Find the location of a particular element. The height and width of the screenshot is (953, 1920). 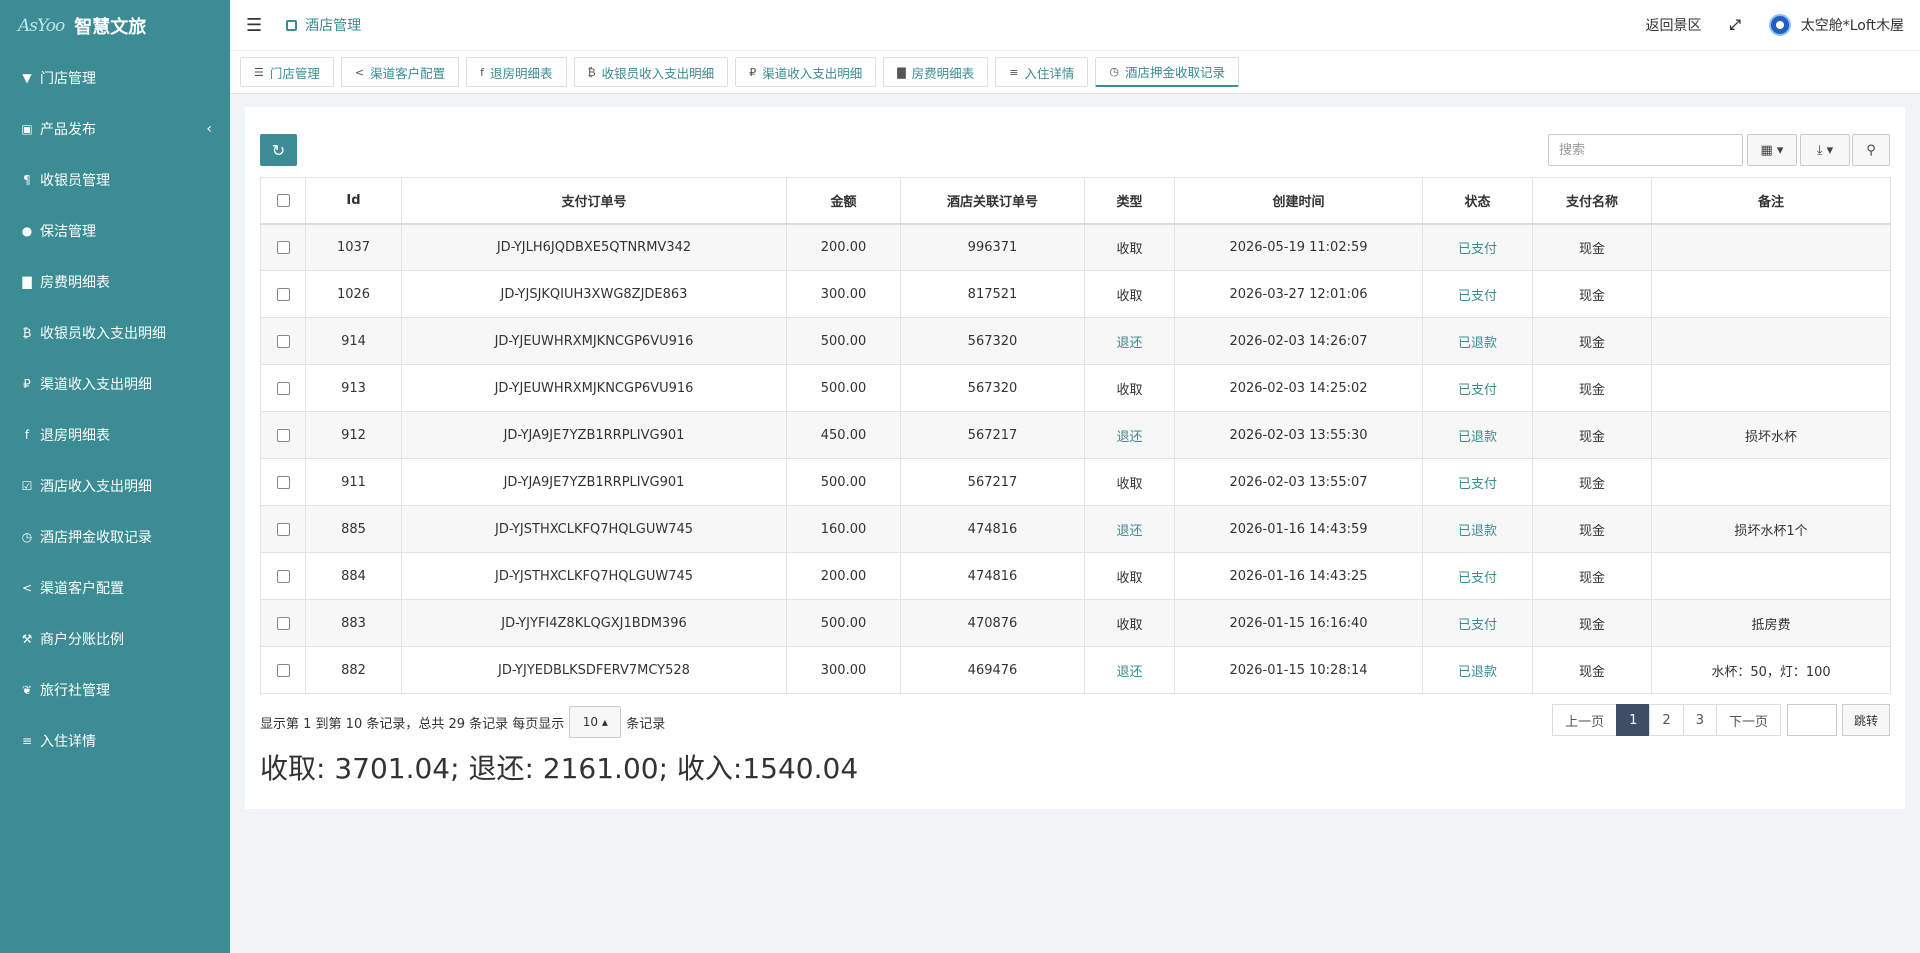

search-icon: ⚲ is located at coordinates (1871, 150).